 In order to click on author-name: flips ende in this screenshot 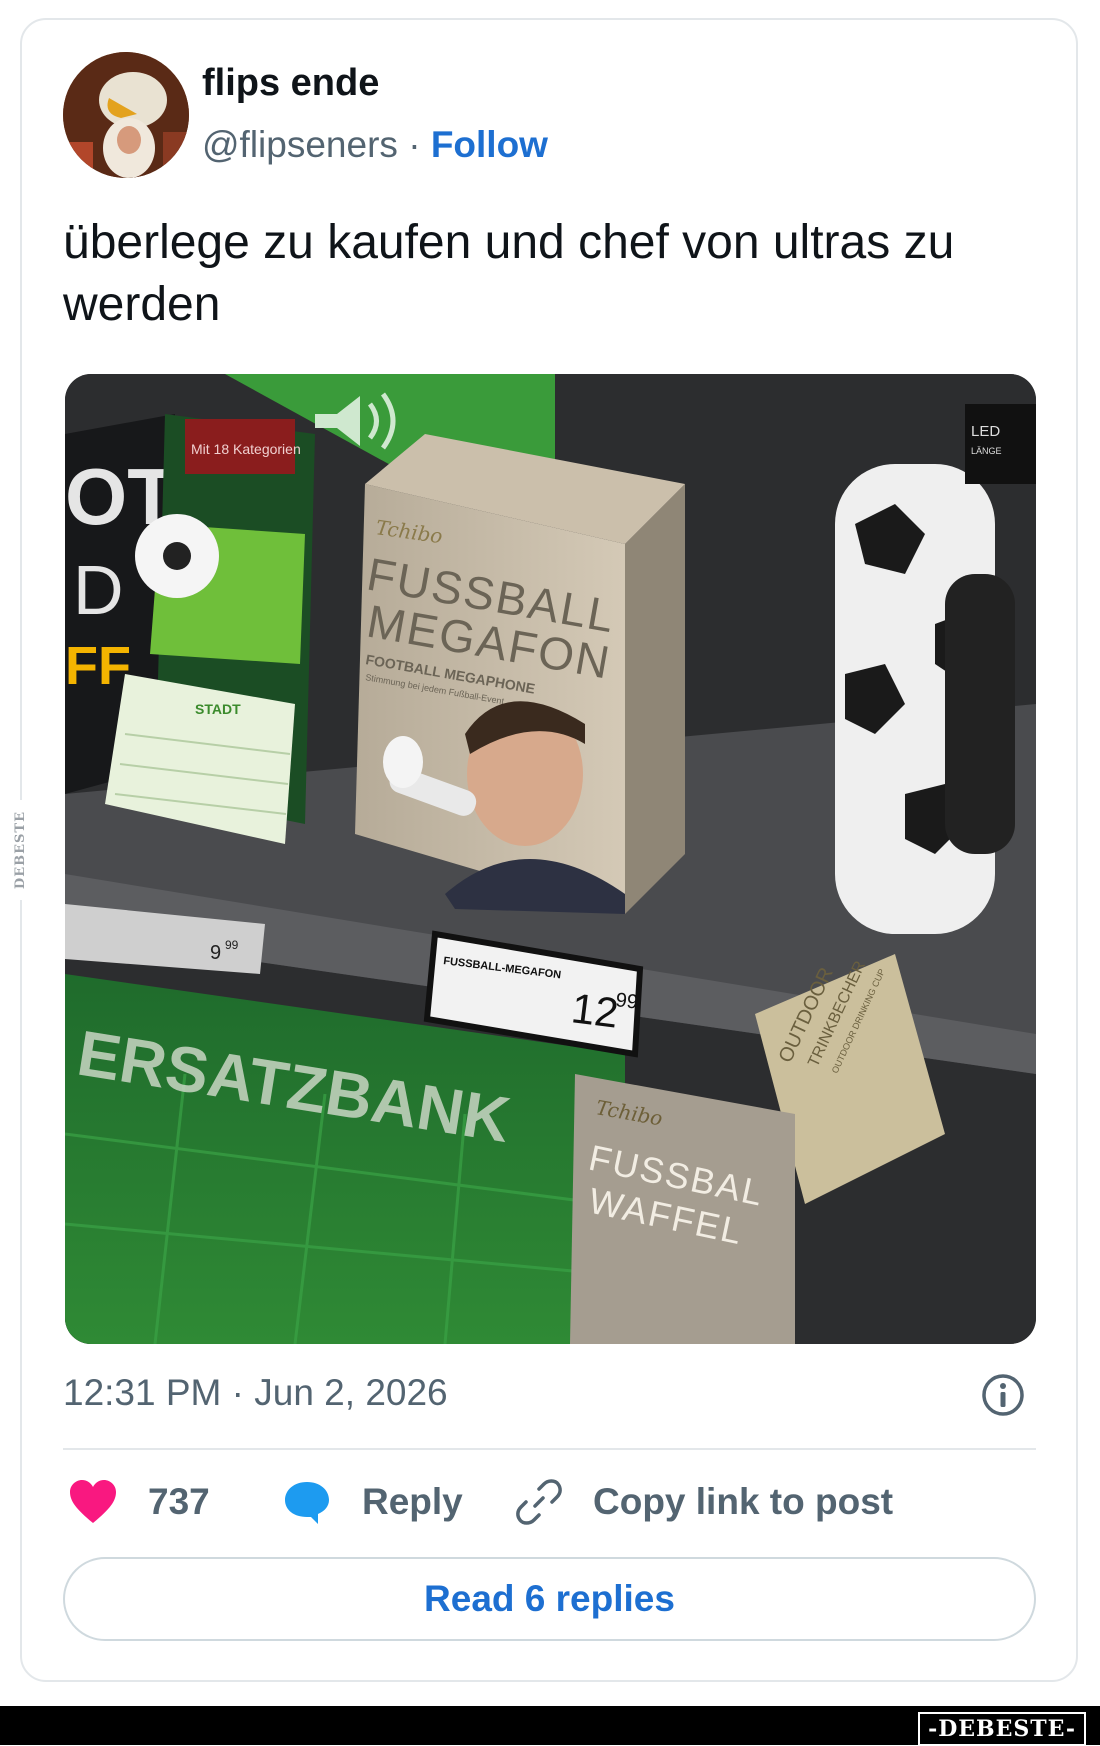, I will do `click(290, 83)`.